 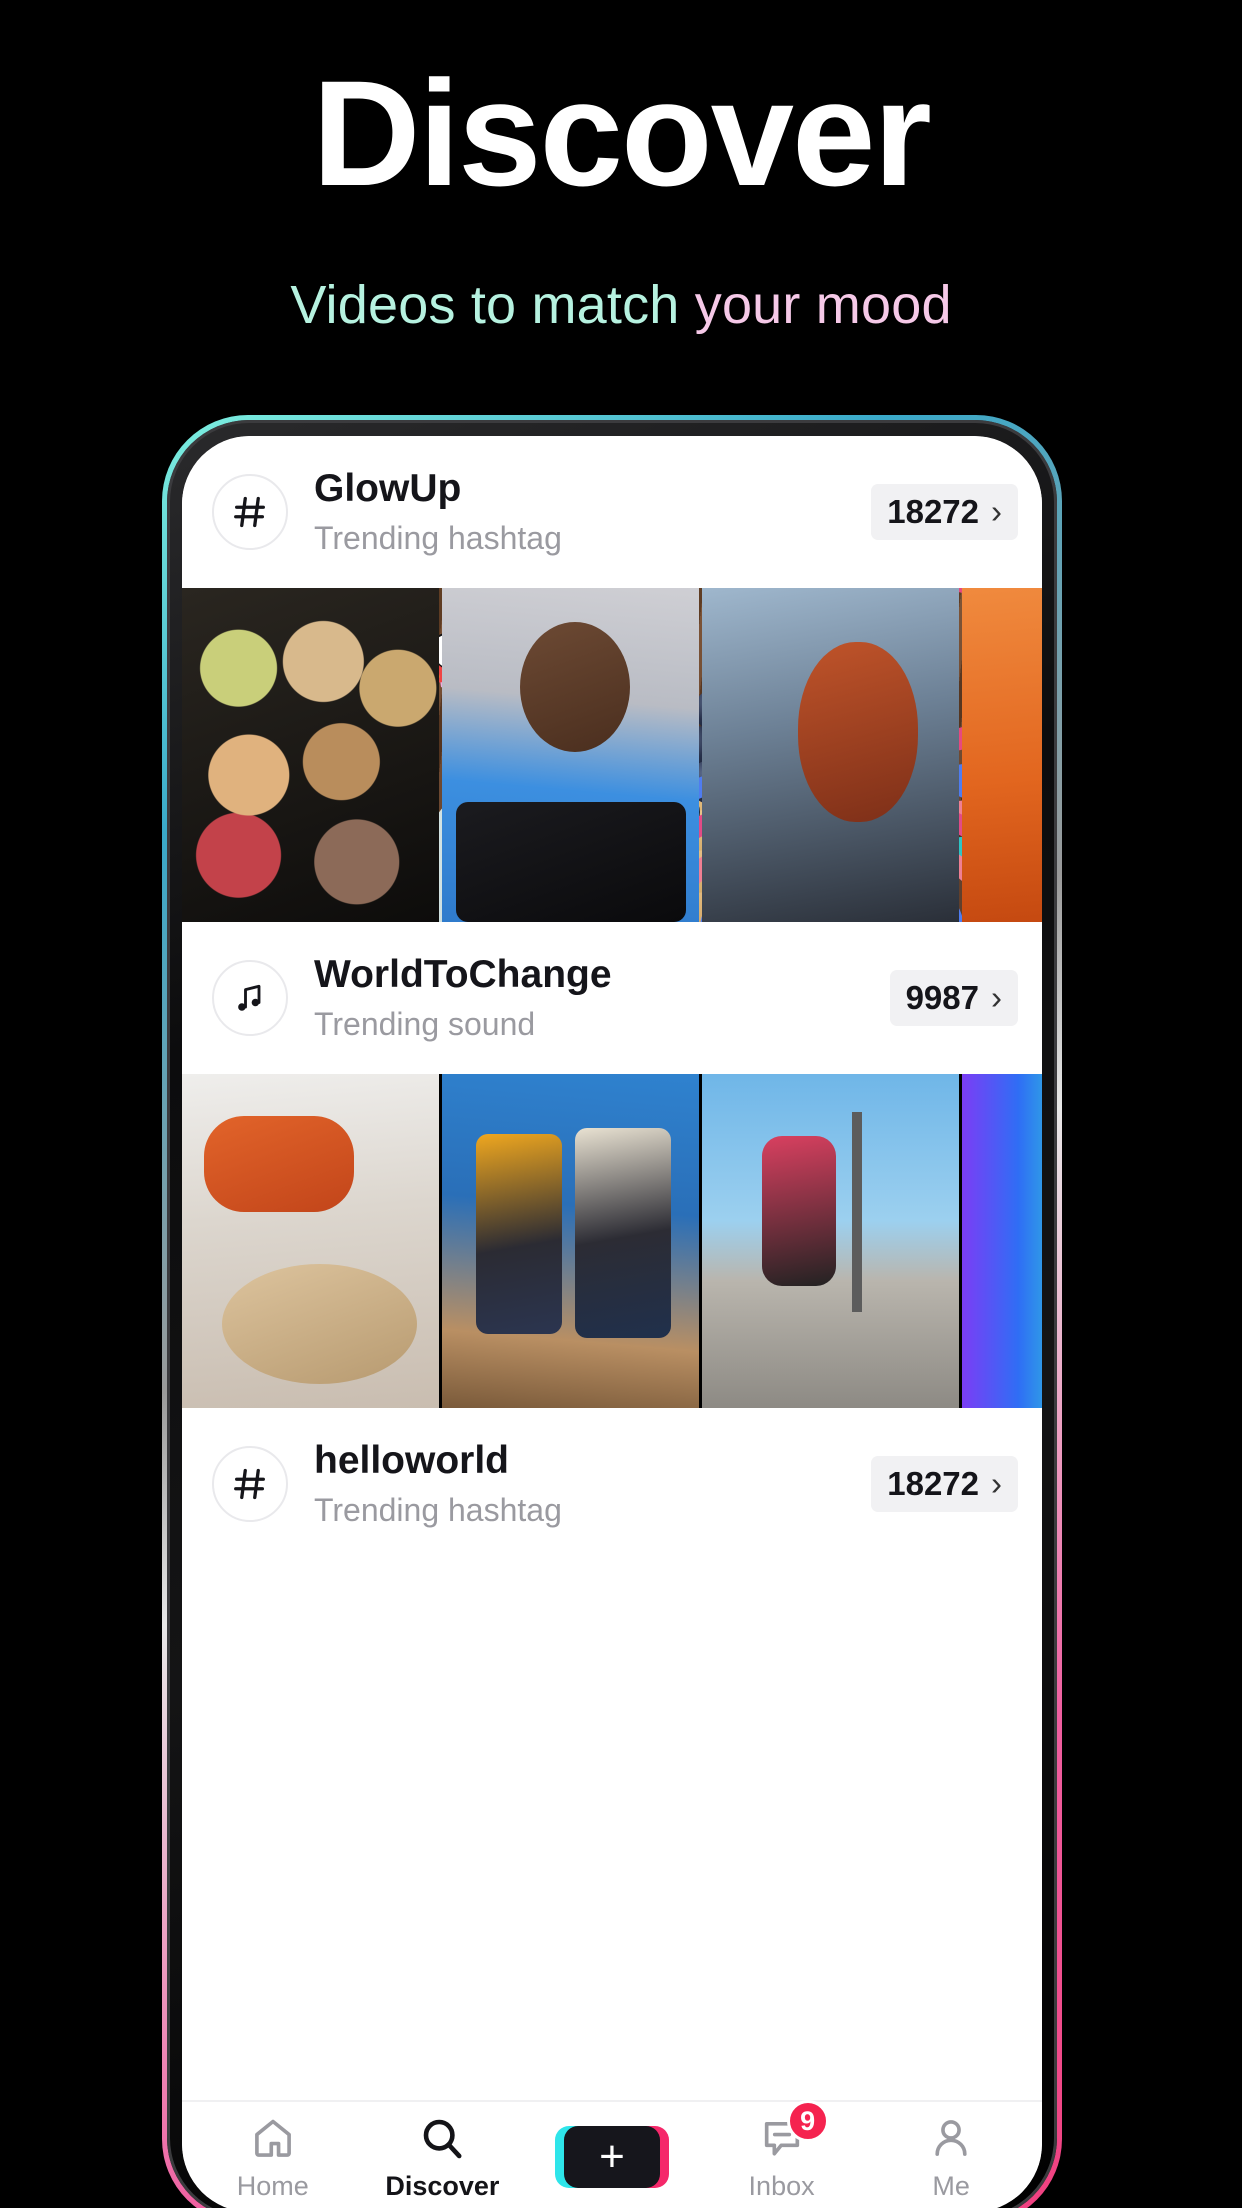 What do you see at coordinates (411, 1461) in the screenshot?
I see `trend-name: helloworld` at bounding box center [411, 1461].